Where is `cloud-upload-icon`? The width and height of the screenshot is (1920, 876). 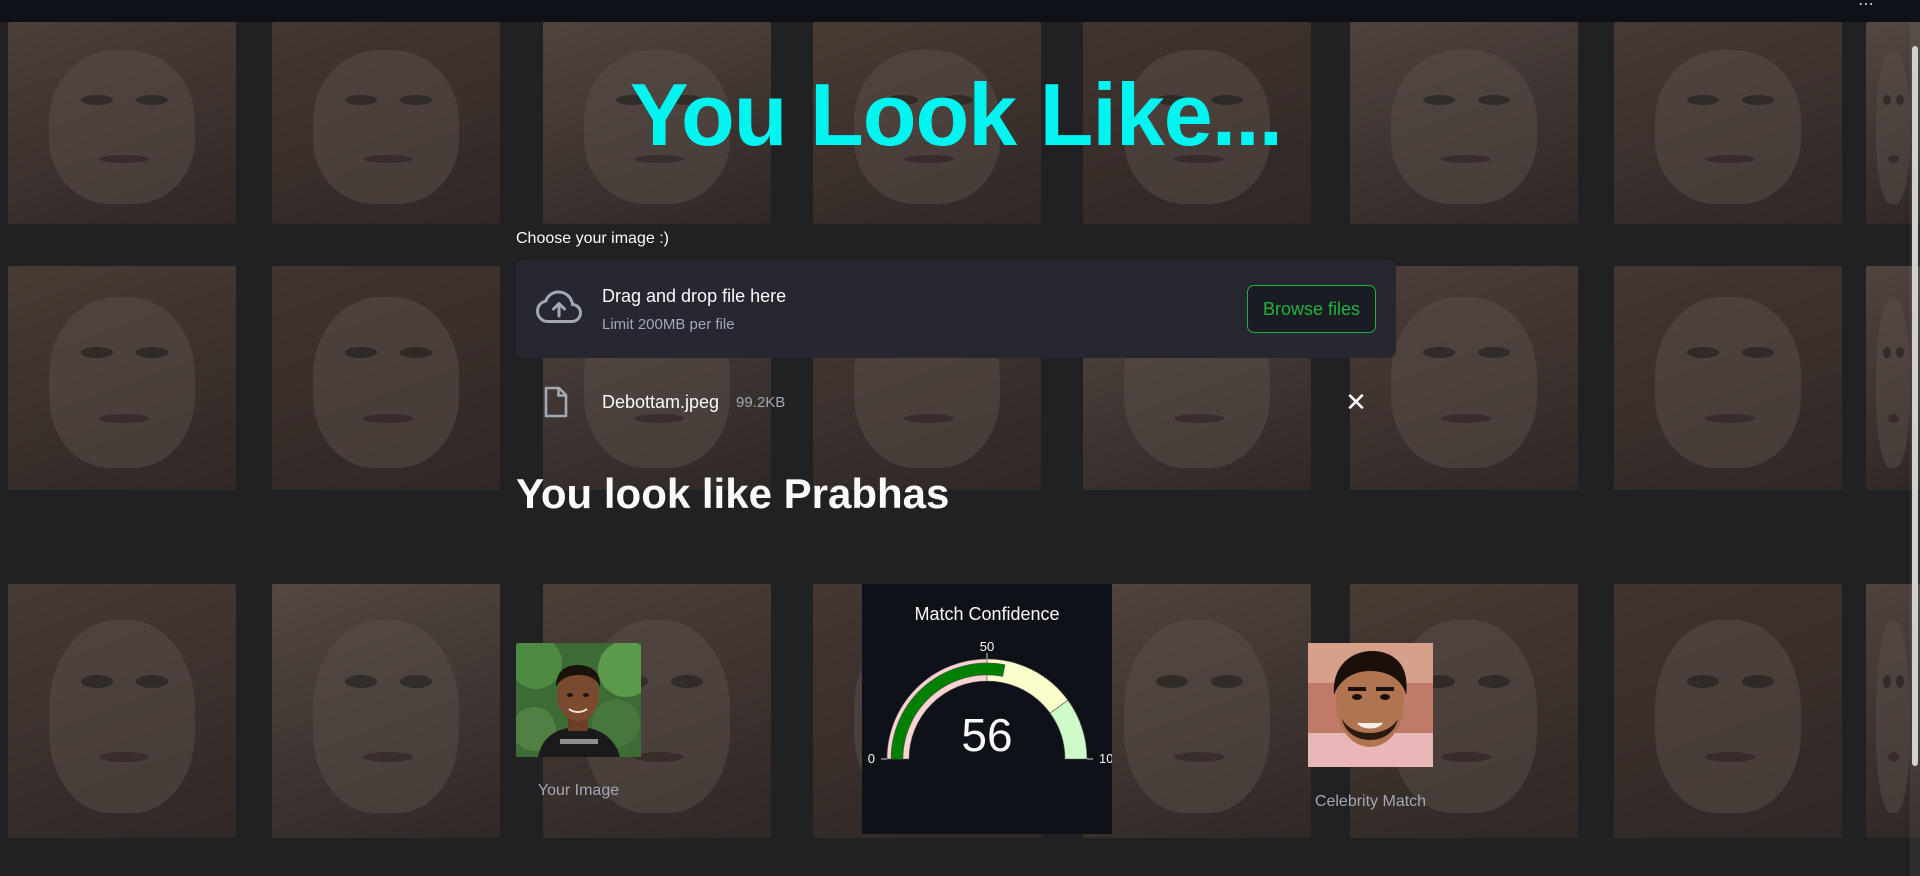 cloud-upload-icon is located at coordinates (559, 306).